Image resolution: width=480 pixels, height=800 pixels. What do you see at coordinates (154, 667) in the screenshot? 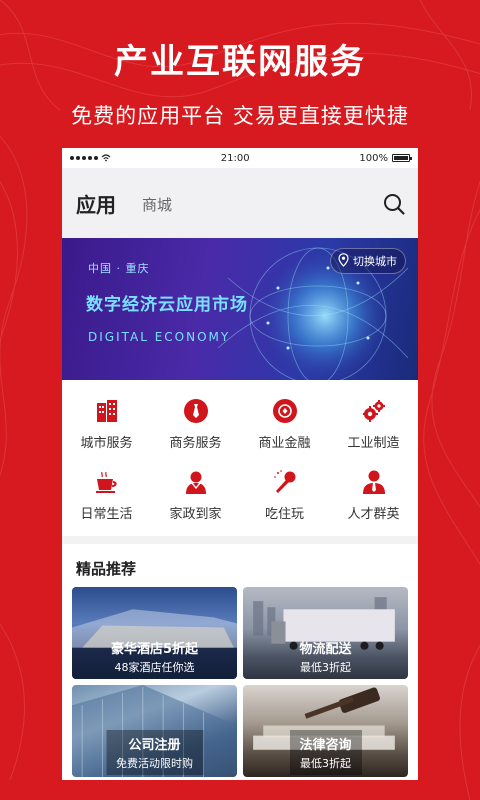
I see `card-subtitle: 48家酒店任你选` at bounding box center [154, 667].